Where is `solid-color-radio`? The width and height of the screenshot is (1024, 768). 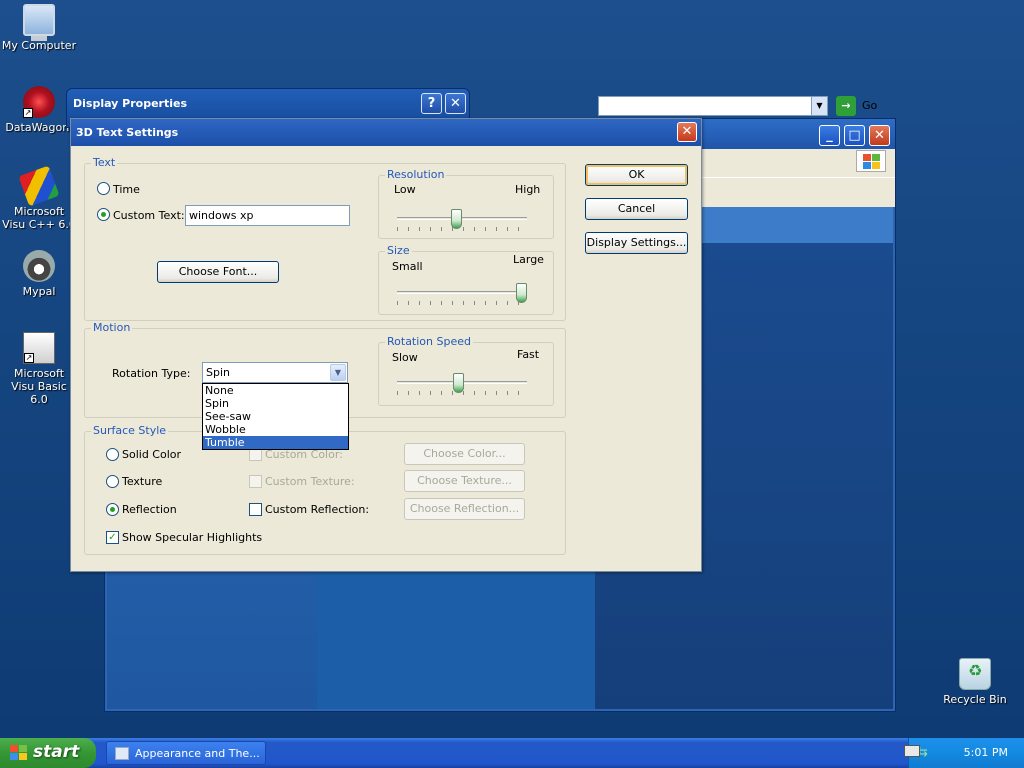
solid-color-radio is located at coordinates (112, 454).